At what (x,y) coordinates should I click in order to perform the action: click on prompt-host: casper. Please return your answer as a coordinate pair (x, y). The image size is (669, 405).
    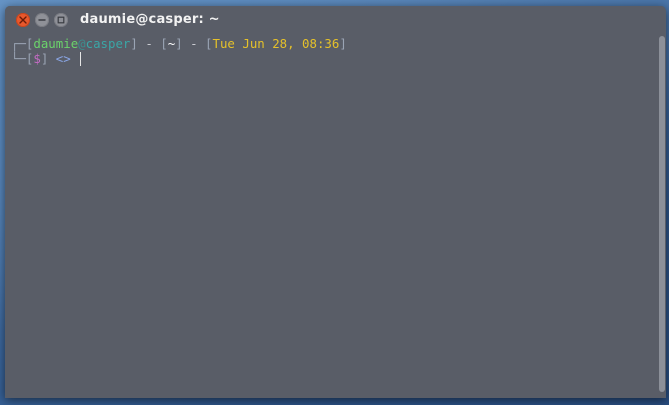
    Looking at the image, I should click on (108, 43).